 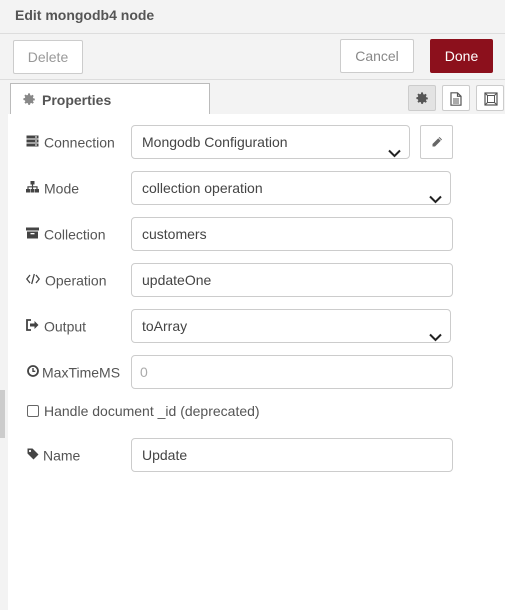 What do you see at coordinates (252, 57) in the screenshot?
I see `dialog-toolbar: Delete Cancel Done` at bounding box center [252, 57].